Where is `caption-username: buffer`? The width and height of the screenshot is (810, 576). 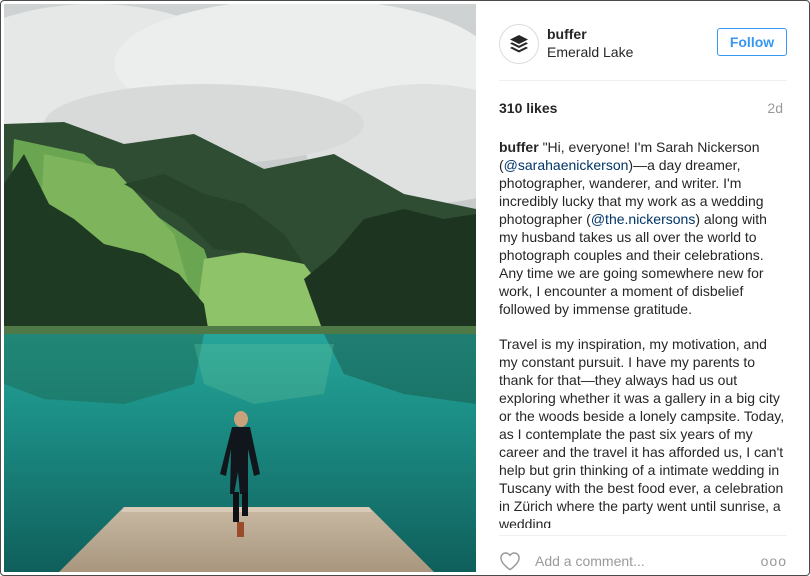
caption-username: buffer is located at coordinates (519, 147).